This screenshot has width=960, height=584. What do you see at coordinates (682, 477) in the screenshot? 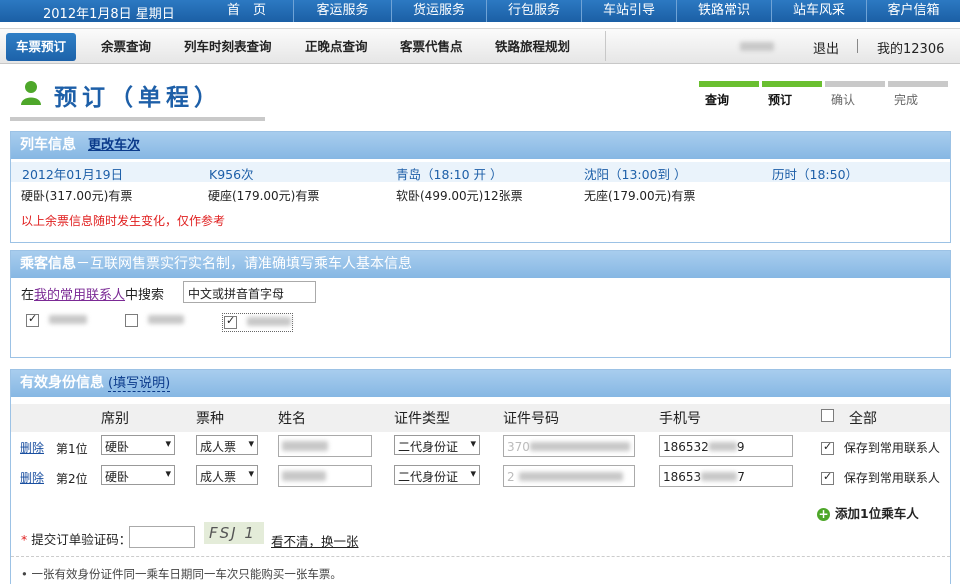
I see `phone-prefix: 18653` at bounding box center [682, 477].